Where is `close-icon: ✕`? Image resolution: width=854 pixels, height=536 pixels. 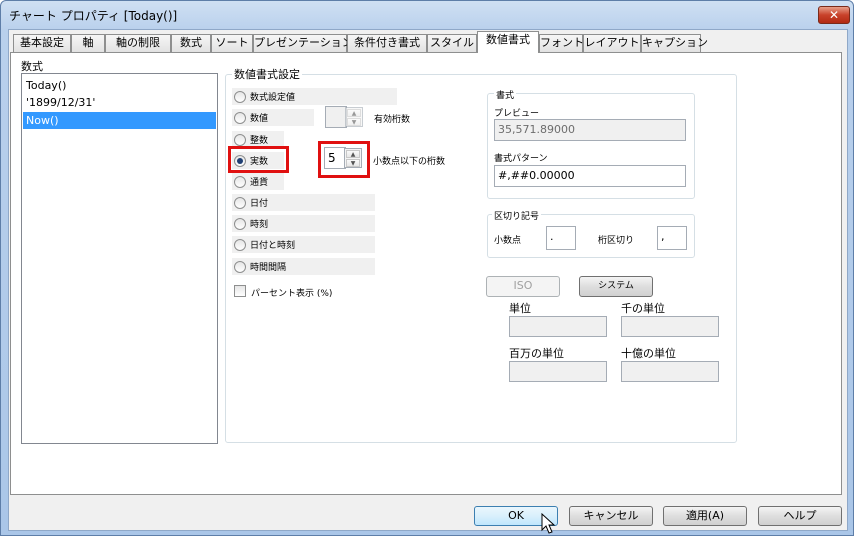
close-icon: ✕ is located at coordinates (834, 15).